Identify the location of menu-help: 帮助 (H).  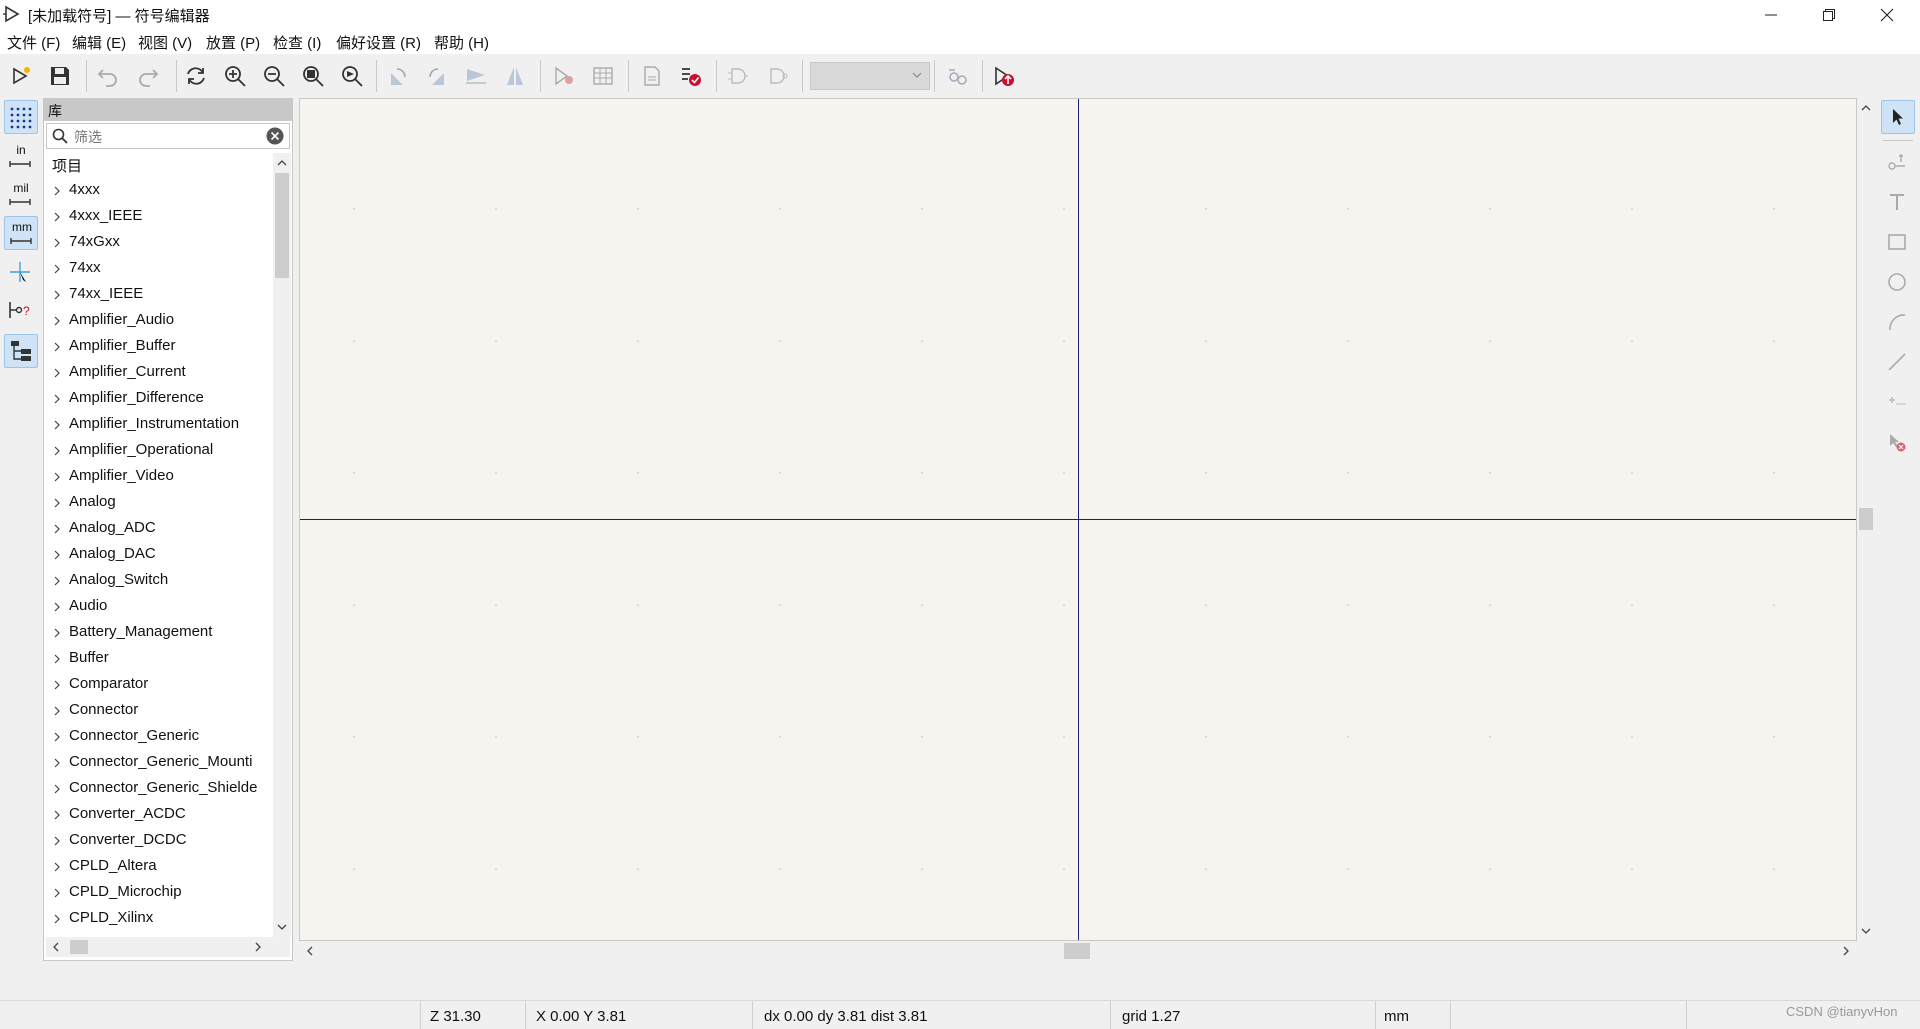
(461, 42).